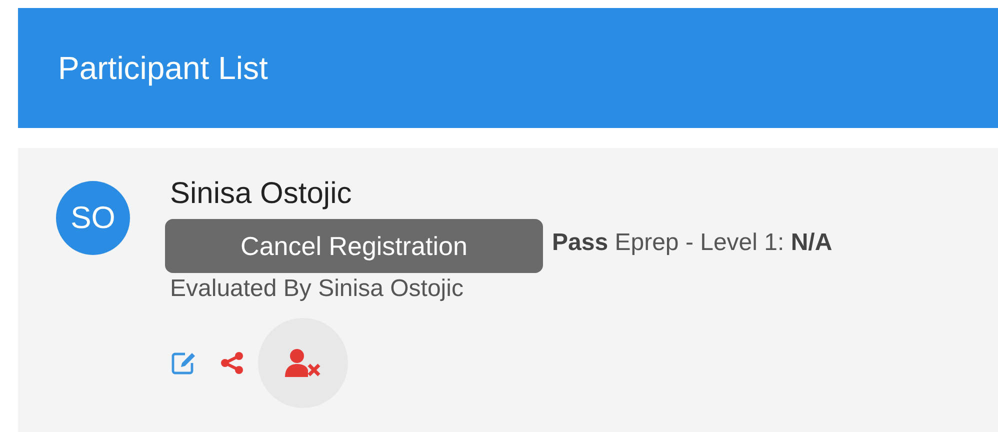  I want to click on result-text: Pass Eprep - Level 1: N/A, so click(692, 243).